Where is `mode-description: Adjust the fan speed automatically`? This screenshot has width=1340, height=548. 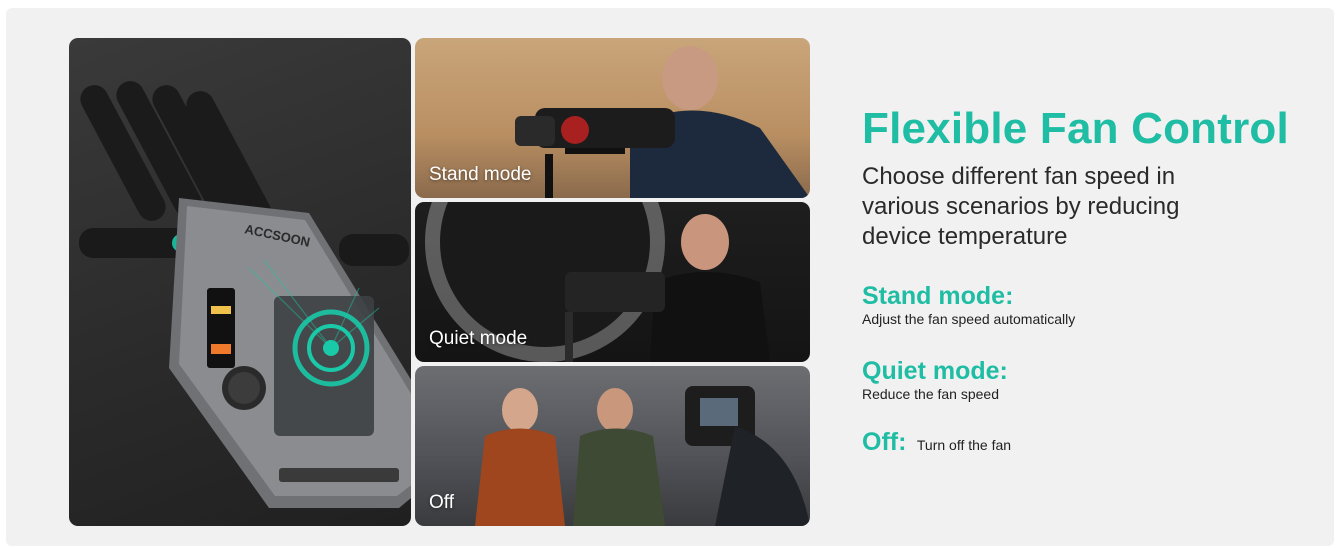
mode-description: Adjust the fan speed automatically is located at coordinates (969, 319).